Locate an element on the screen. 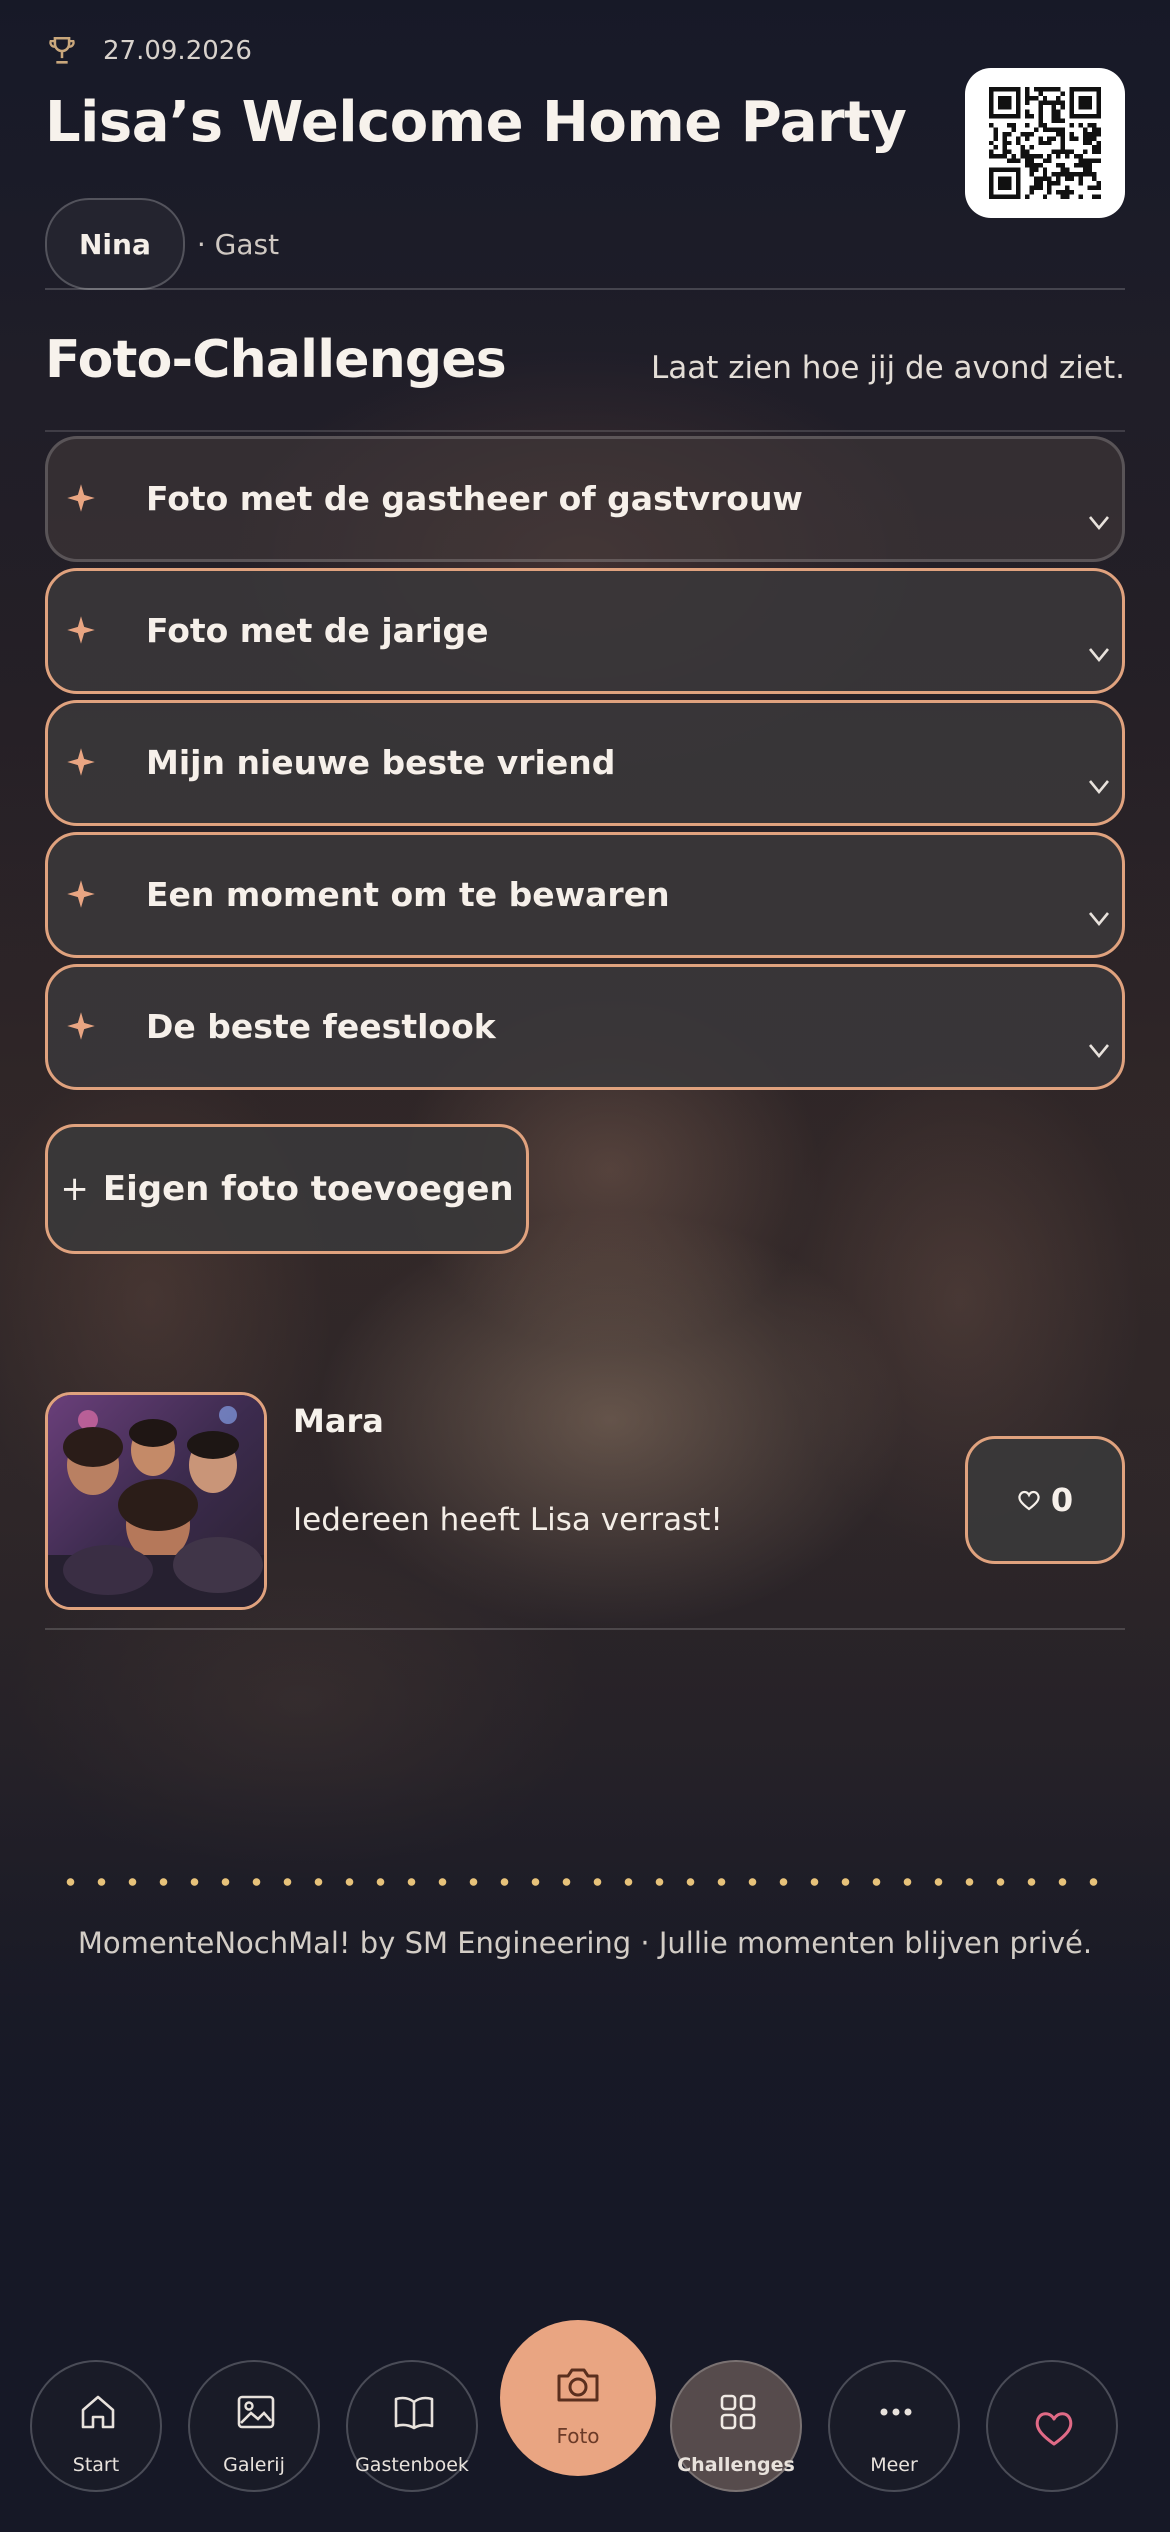 This screenshot has height=2532, width=1170. nav-foto: Foto is located at coordinates (578, 2398).